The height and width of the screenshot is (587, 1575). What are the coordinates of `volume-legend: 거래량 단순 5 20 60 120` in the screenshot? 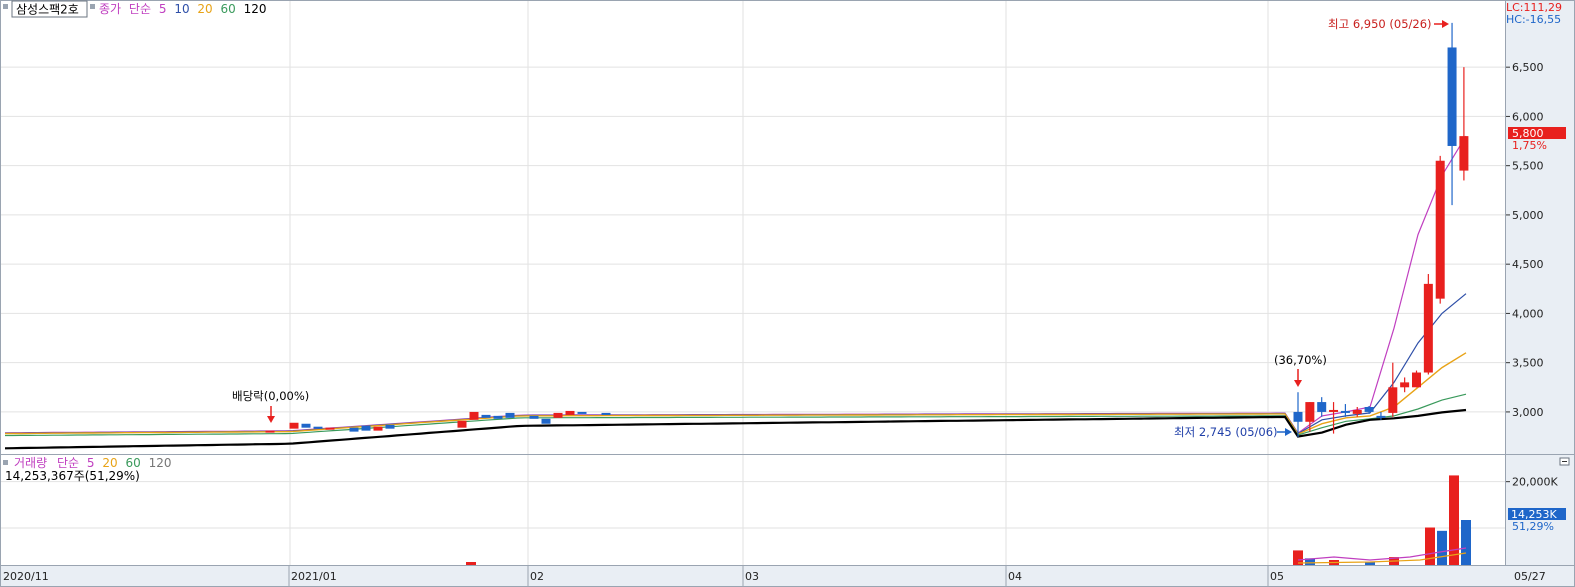 It's located at (92, 463).